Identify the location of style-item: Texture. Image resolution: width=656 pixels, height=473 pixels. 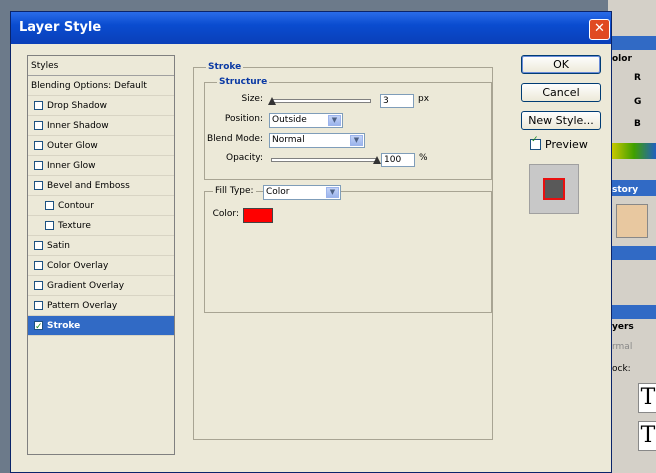
(101, 226).